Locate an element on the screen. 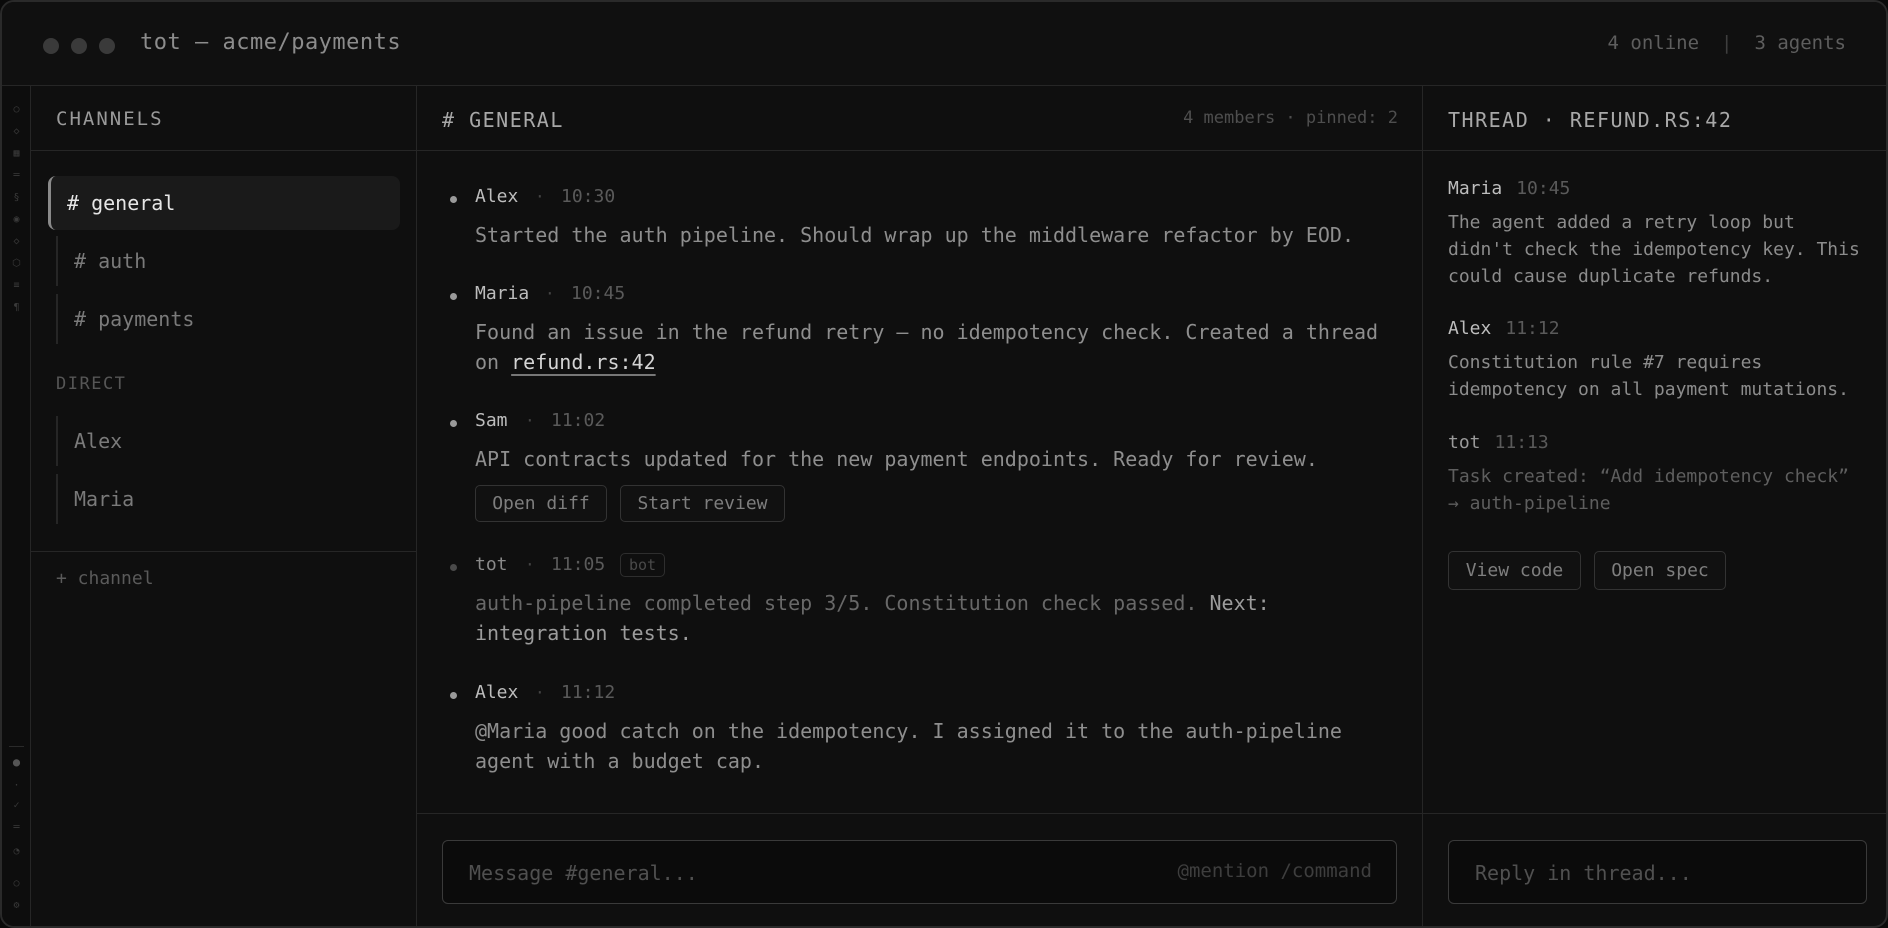 This screenshot has width=1888, height=928. minus-icon: ═ is located at coordinates (16, 176).